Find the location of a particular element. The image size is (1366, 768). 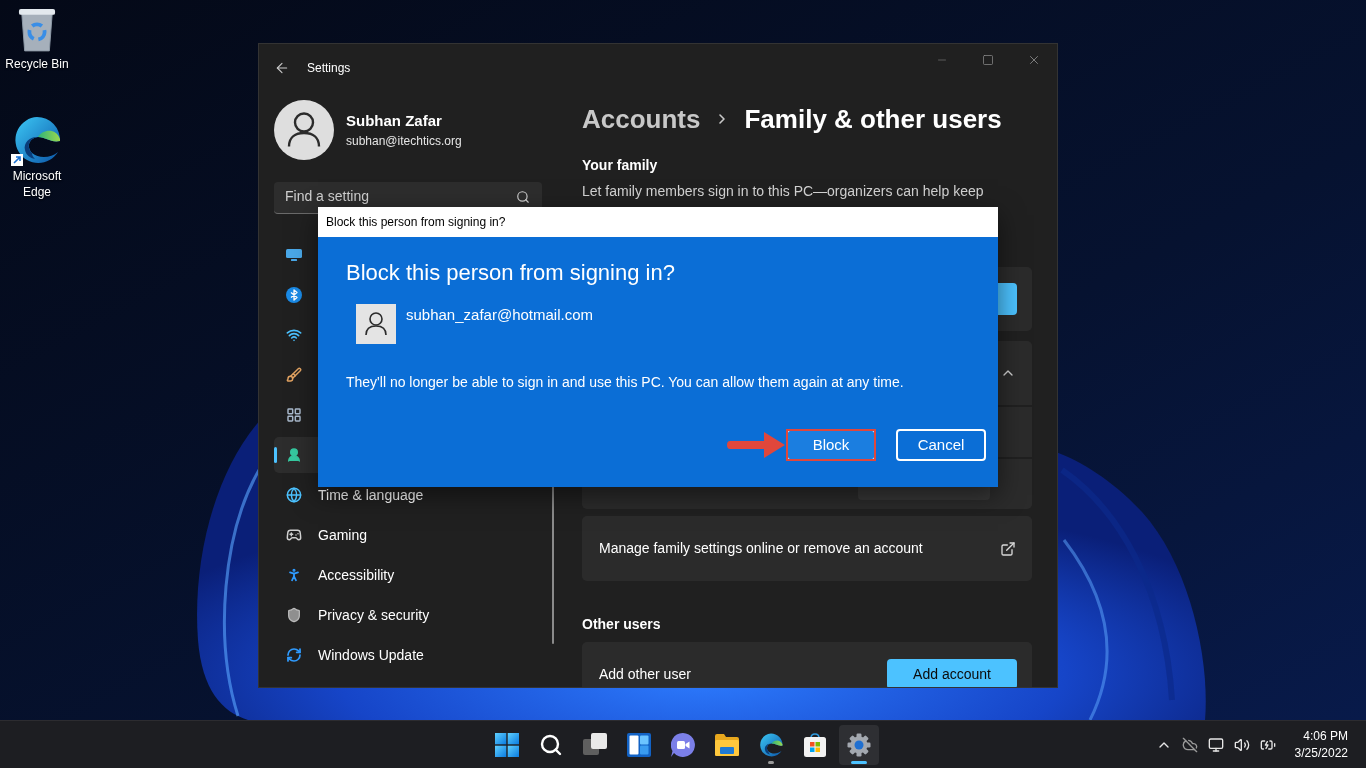

account-email: subhan_zafar@hotmail.com is located at coordinates (499, 315).